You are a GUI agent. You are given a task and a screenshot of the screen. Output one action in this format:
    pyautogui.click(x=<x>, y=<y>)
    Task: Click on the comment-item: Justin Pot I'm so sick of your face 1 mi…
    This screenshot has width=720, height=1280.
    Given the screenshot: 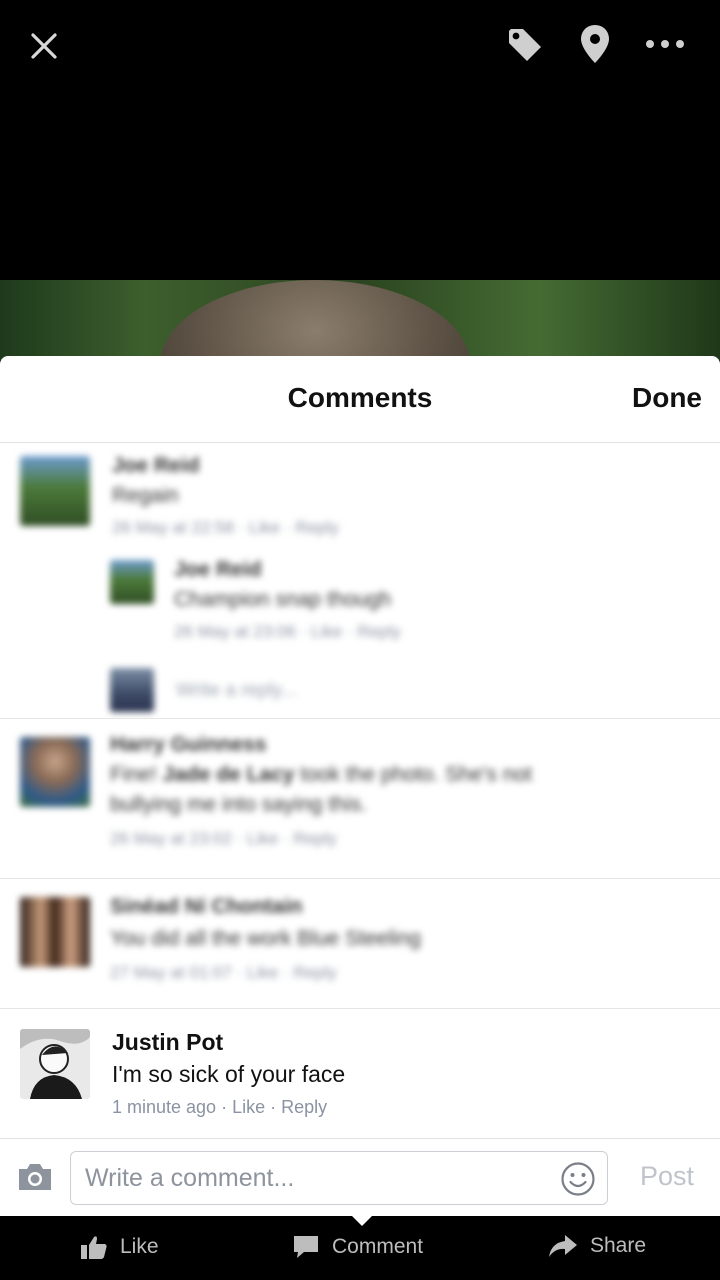 What is the action you would take?
    pyautogui.click(x=360, y=1073)
    